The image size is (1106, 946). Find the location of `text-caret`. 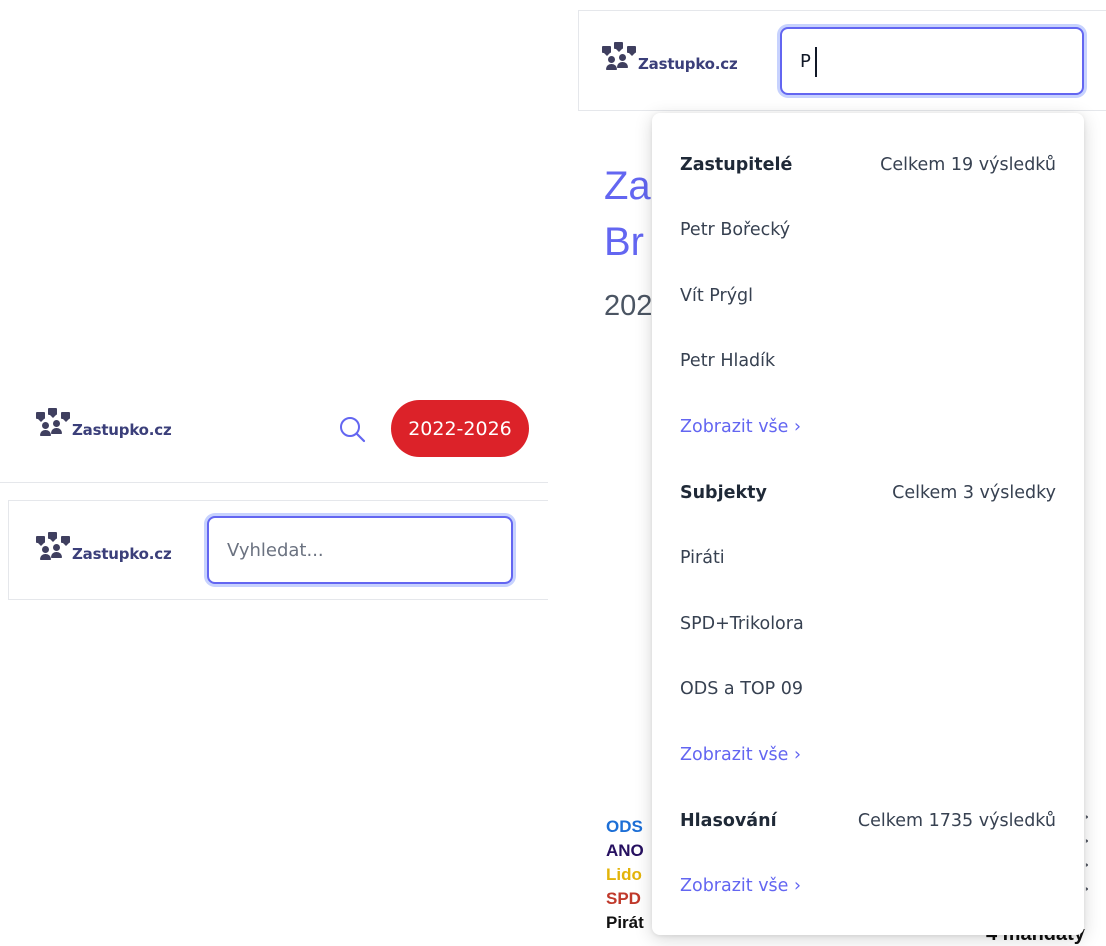

text-caret is located at coordinates (816, 62).